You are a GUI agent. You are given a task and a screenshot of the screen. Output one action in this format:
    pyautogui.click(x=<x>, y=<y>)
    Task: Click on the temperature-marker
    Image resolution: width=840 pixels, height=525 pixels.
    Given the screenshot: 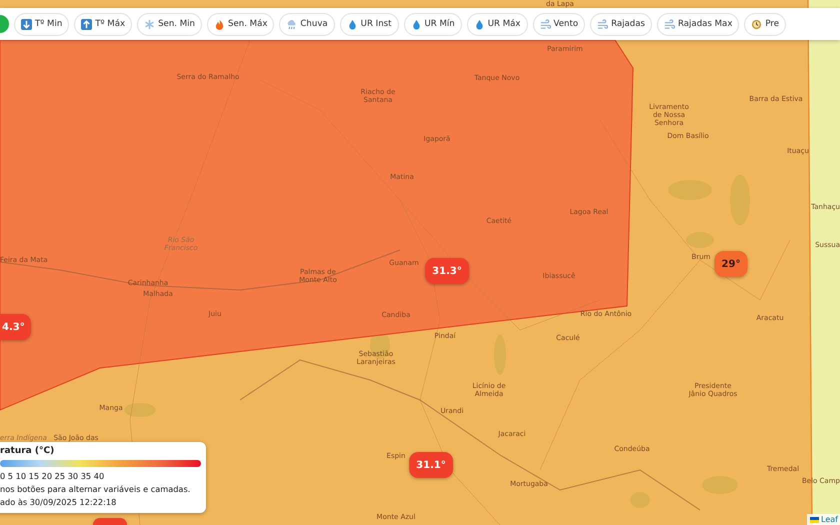 What is the action you would take?
    pyautogui.click(x=110, y=521)
    